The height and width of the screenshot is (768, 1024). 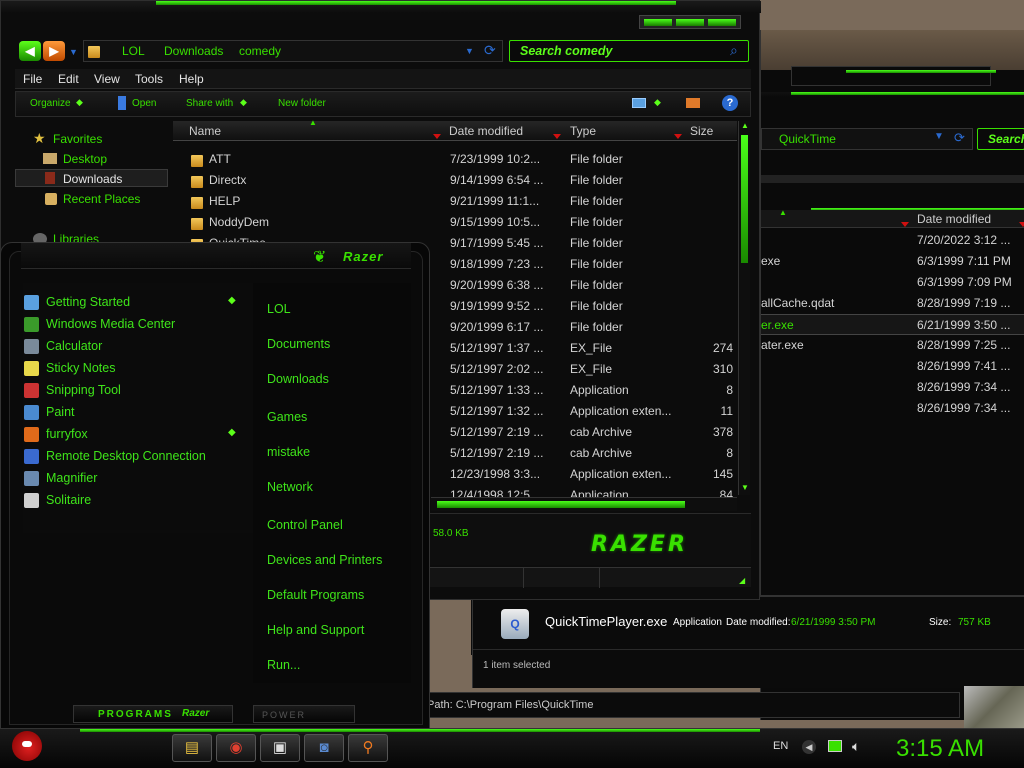 What do you see at coordinates (27, 747) in the screenshot?
I see `start-button` at bounding box center [27, 747].